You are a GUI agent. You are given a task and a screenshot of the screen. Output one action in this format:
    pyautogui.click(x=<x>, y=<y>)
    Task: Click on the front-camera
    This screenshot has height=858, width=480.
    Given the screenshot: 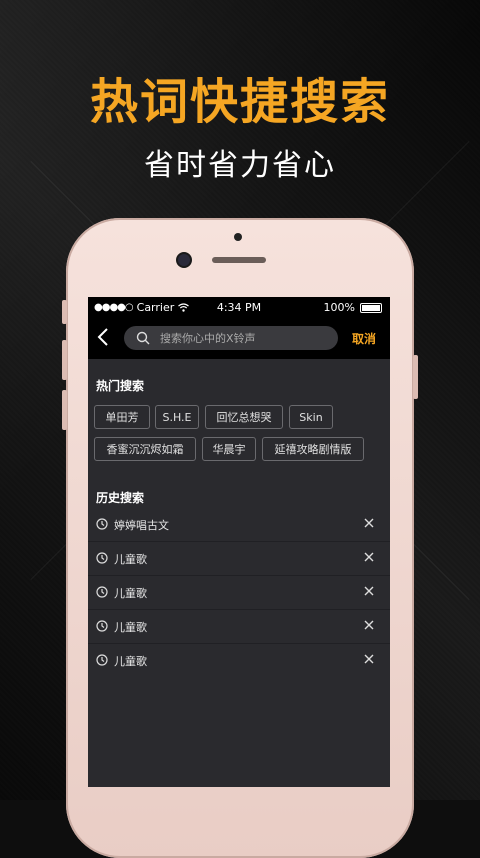 What is the action you would take?
    pyautogui.click(x=184, y=260)
    